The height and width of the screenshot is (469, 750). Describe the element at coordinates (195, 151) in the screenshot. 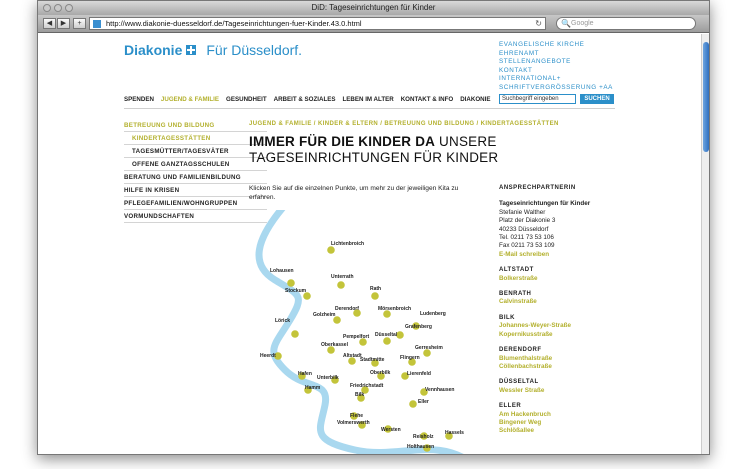

I see `sidebar-item: TAGESMÜTTER/TAGESVÄTER` at that location.